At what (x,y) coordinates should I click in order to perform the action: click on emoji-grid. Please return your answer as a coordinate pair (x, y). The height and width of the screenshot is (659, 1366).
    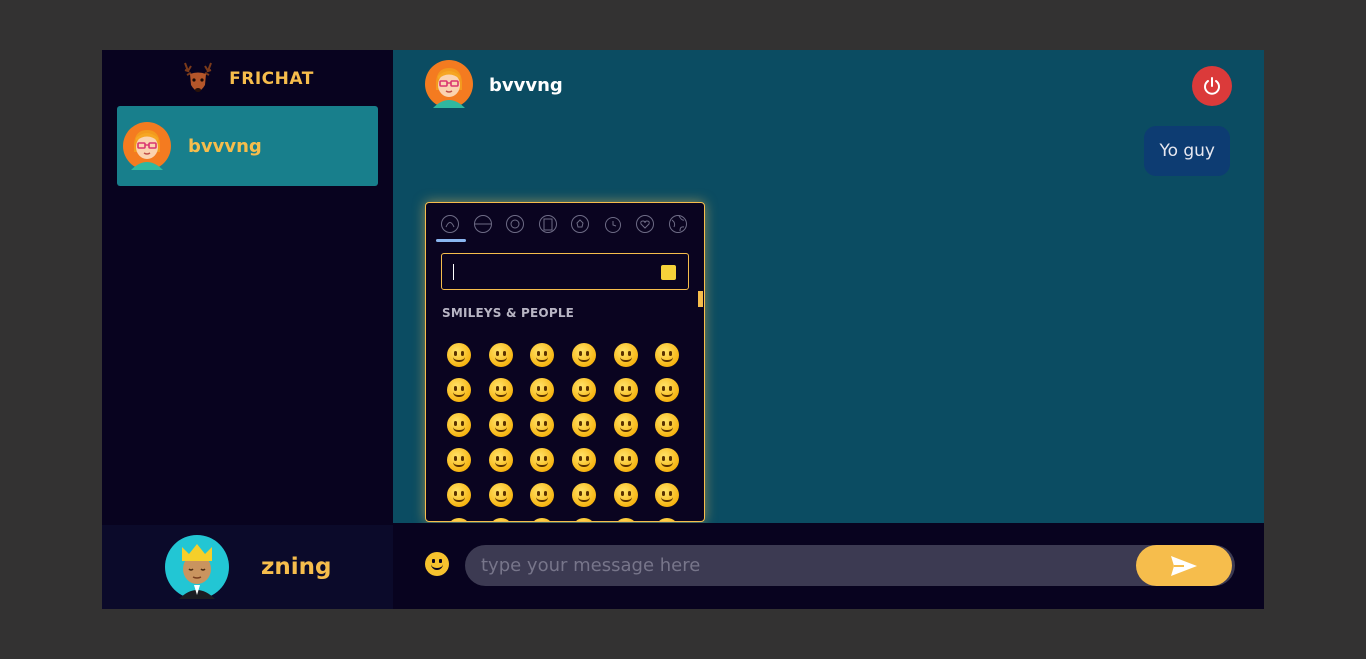
    Looking at the image, I should click on (564, 429).